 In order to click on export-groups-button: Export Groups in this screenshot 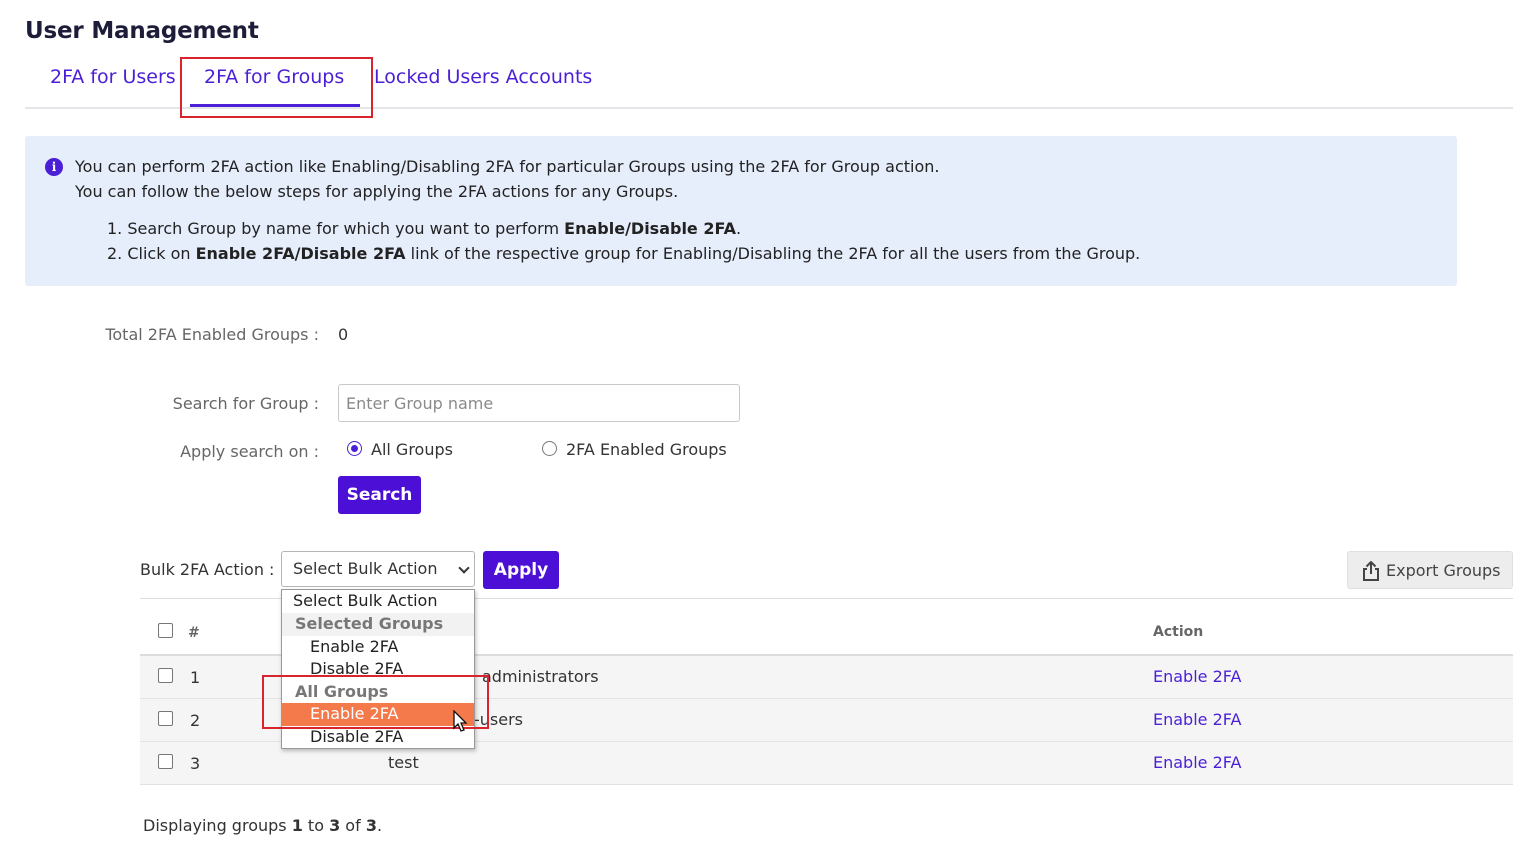, I will do `click(1430, 570)`.